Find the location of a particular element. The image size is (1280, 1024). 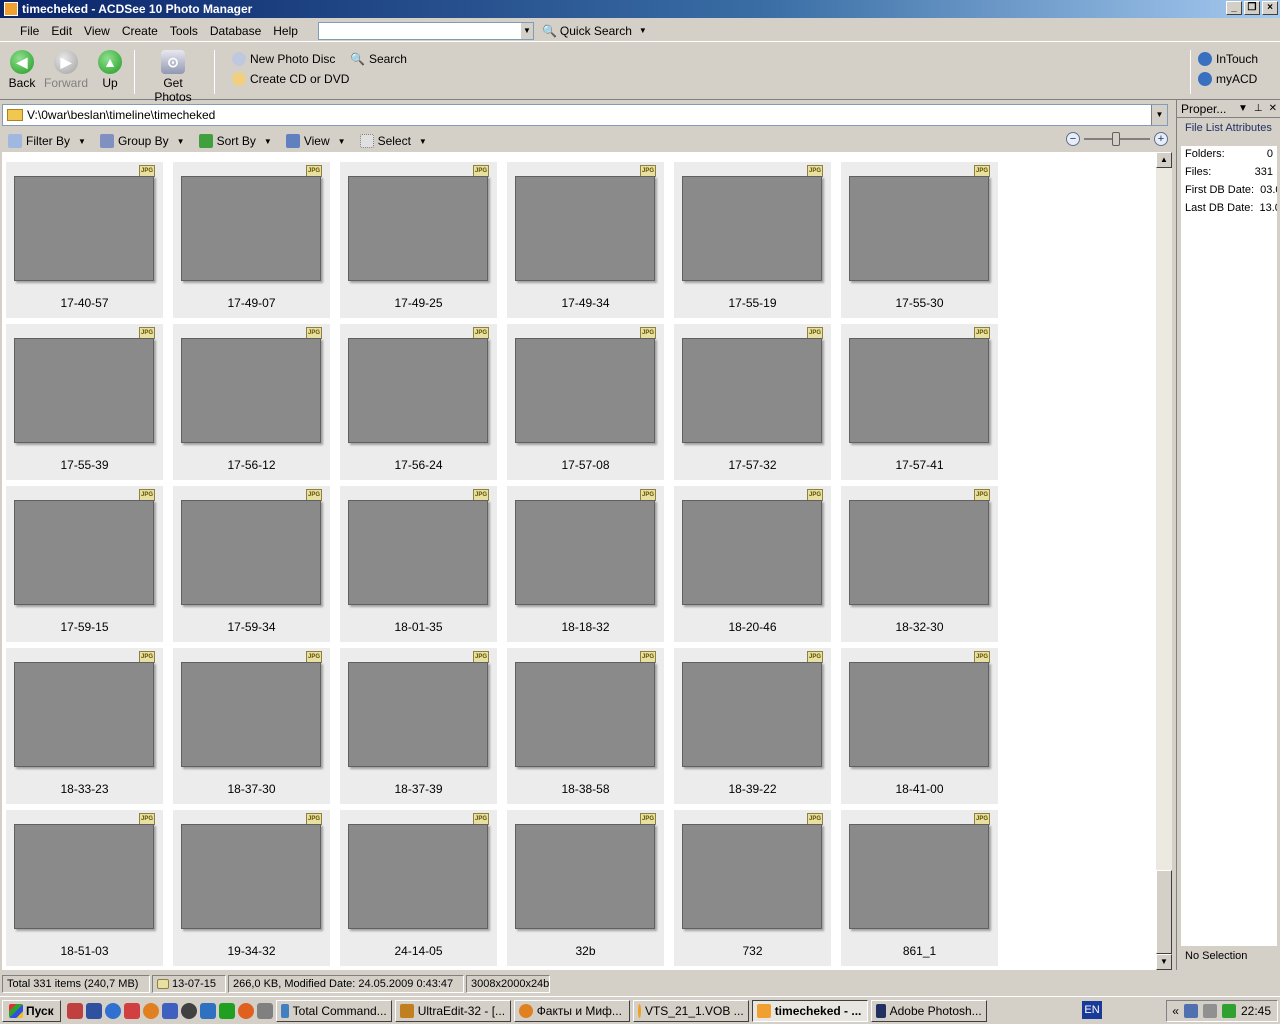

thumbnail-tile: JPG 18-39-22 is located at coordinates (752, 726).